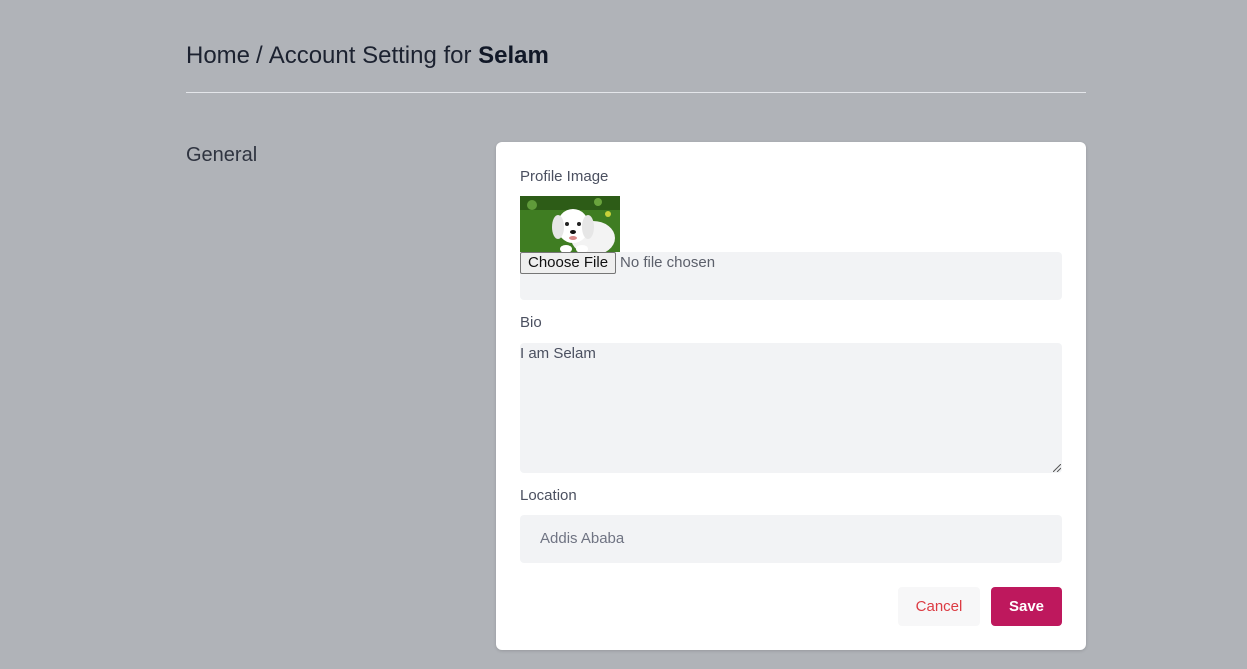 The image size is (1247, 669). What do you see at coordinates (1026, 606) in the screenshot?
I see `save-button: Save` at bounding box center [1026, 606].